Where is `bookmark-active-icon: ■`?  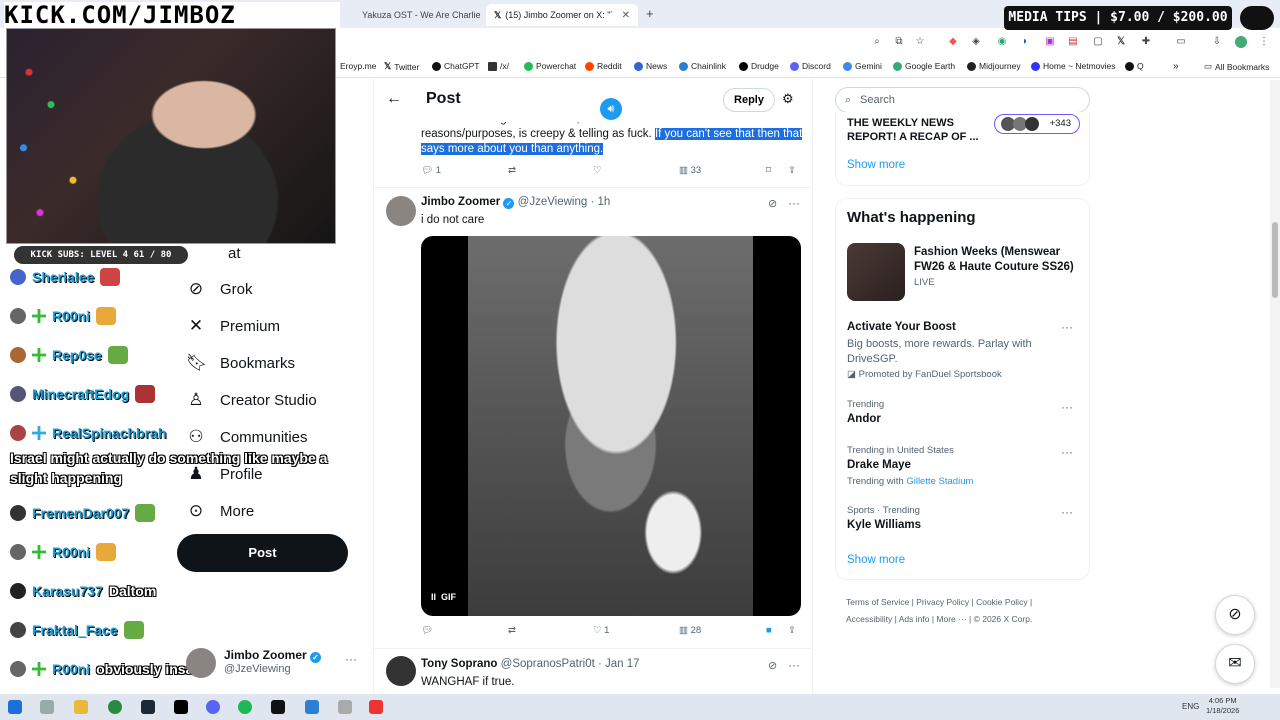
bookmark-active-icon: ■ is located at coordinates (769, 630).